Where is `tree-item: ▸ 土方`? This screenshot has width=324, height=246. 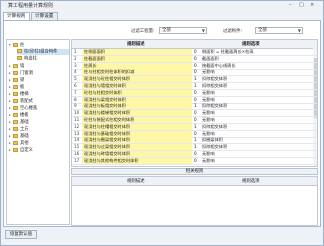
tree-item: ▸ 土方 is located at coordinates (39, 129).